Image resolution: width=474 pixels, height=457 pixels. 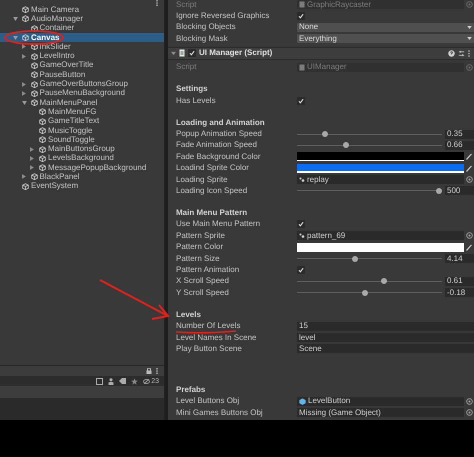 What do you see at coordinates (385, 349) in the screenshot?
I see `text-field: Scene` at bounding box center [385, 349].